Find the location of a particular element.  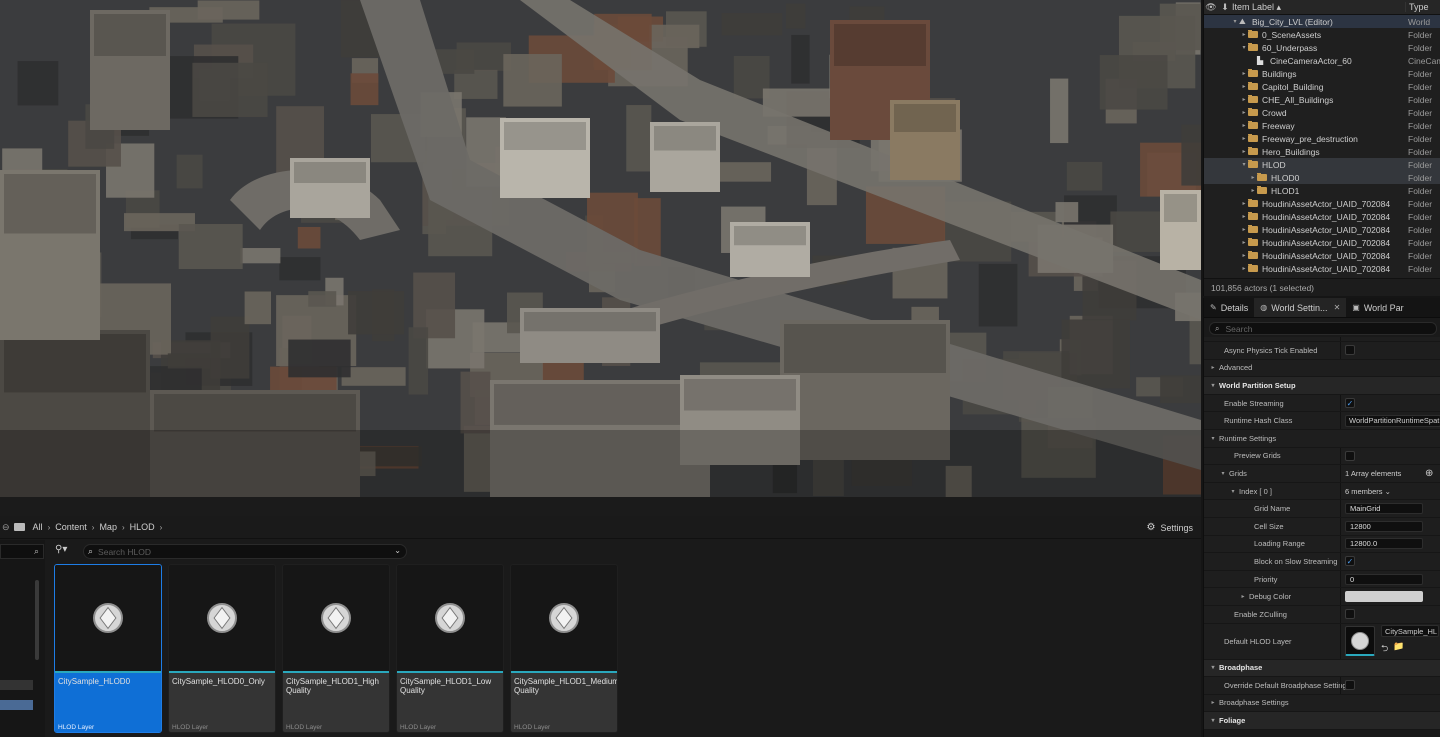

outliner-row: ▸ CHE_All_Buildings Folder is located at coordinates (1322, 99).